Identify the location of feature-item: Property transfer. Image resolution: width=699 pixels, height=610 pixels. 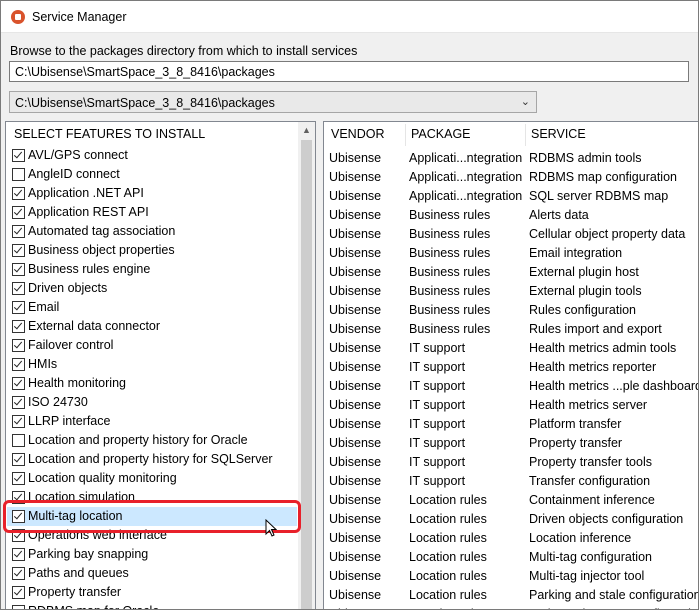
(152, 592).